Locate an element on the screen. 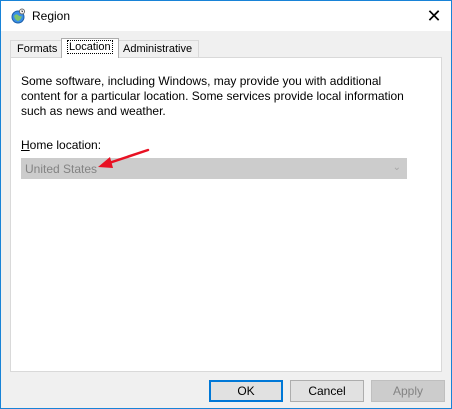 Image resolution: width=452 pixels, height=409 pixels. chevron-down-icon: ⌄ is located at coordinates (396, 167).